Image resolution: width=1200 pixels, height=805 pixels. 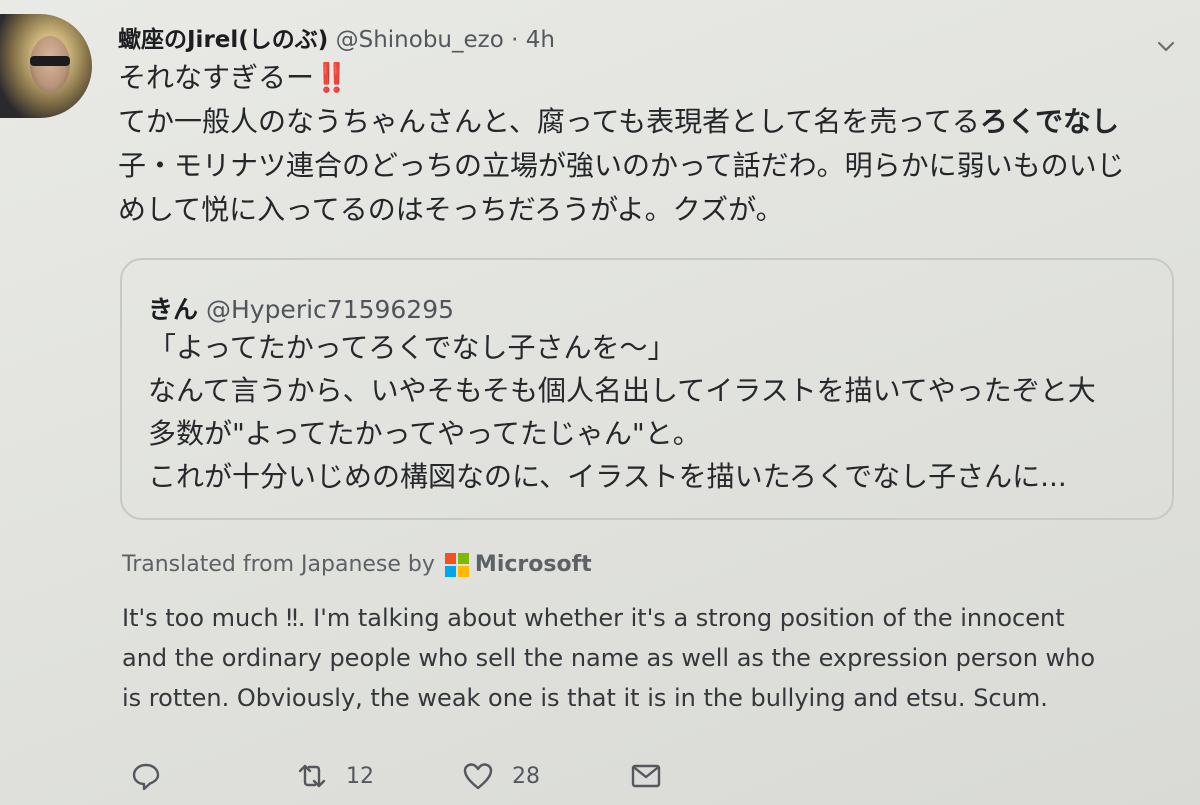 I want to click on direct-message-button, so click(x=646, y=776).